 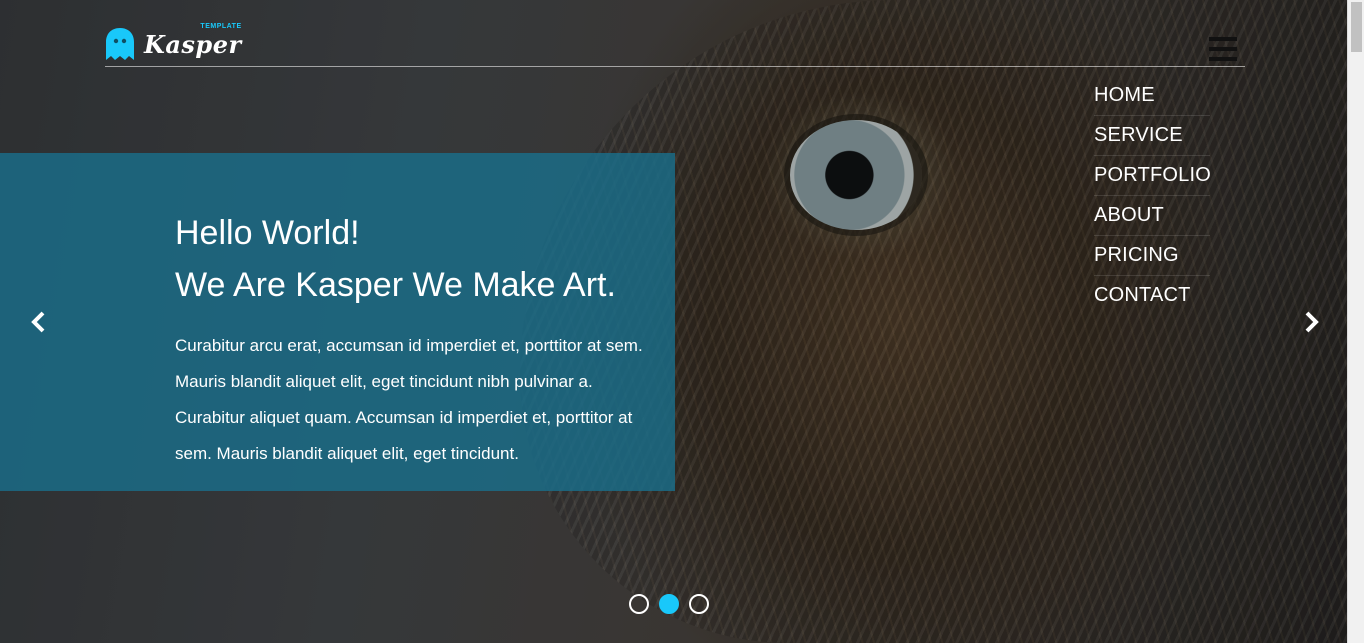 What do you see at coordinates (1356, 27) in the screenshot?
I see `scrollbar-thumb` at bounding box center [1356, 27].